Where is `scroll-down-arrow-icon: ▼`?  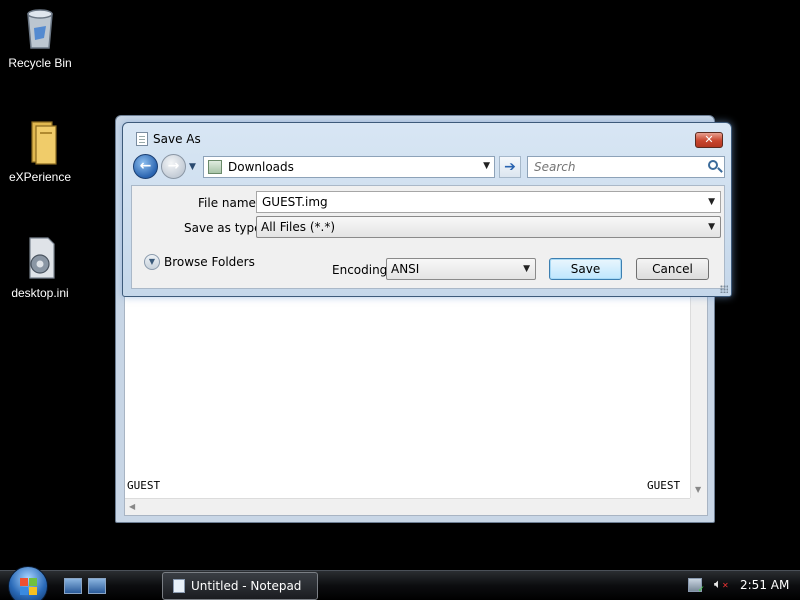 scroll-down-arrow-icon: ▼ is located at coordinates (698, 489).